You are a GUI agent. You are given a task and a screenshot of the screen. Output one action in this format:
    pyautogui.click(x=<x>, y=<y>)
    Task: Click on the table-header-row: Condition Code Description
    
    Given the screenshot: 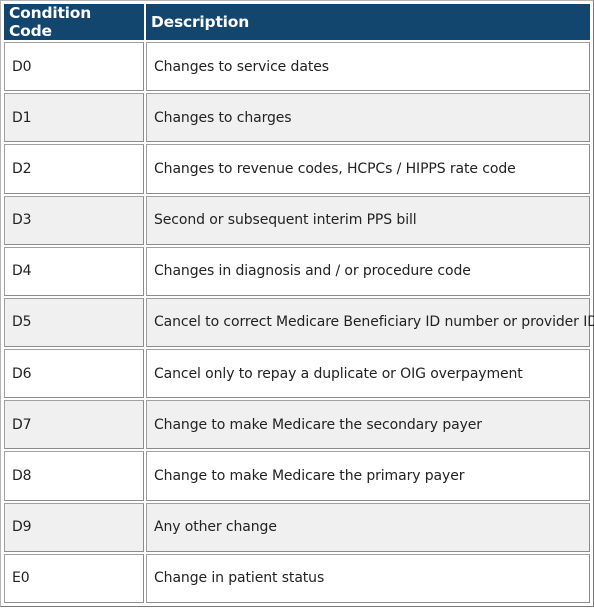 What is the action you would take?
    pyautogui.click(x=297, y=22)
    